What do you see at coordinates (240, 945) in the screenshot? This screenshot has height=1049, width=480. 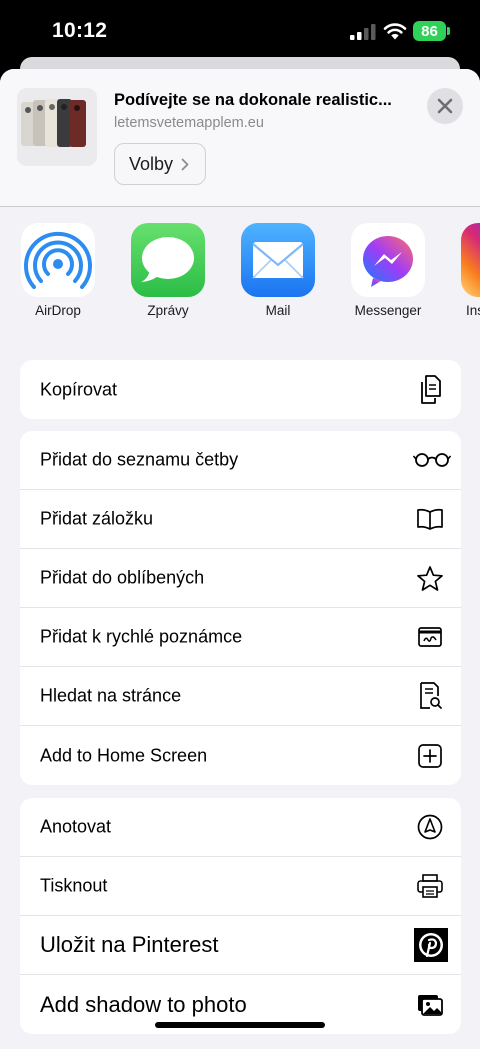 I see `action-save-pinterest: Uložit na Pinterest` at bounding box center [240, 945].